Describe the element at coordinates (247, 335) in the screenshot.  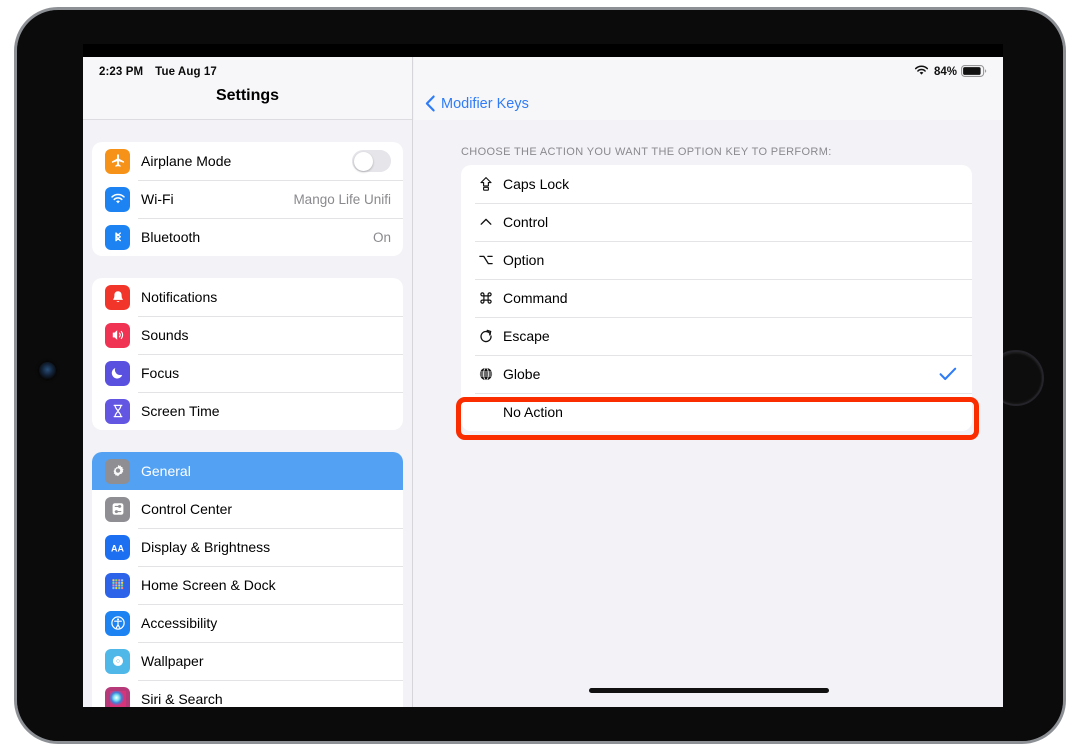
I see `sidebar-item-sounds: Sounds` at that location.